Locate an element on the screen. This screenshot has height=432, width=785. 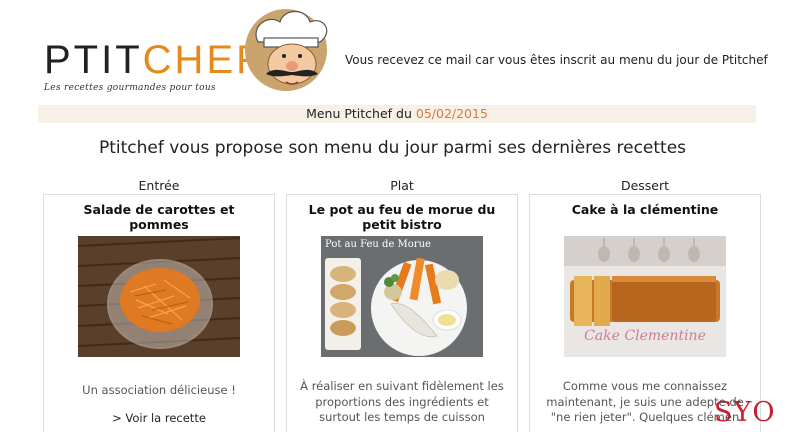
recipe-title: Cake à la clémentine is located at coordinates (645, 209).